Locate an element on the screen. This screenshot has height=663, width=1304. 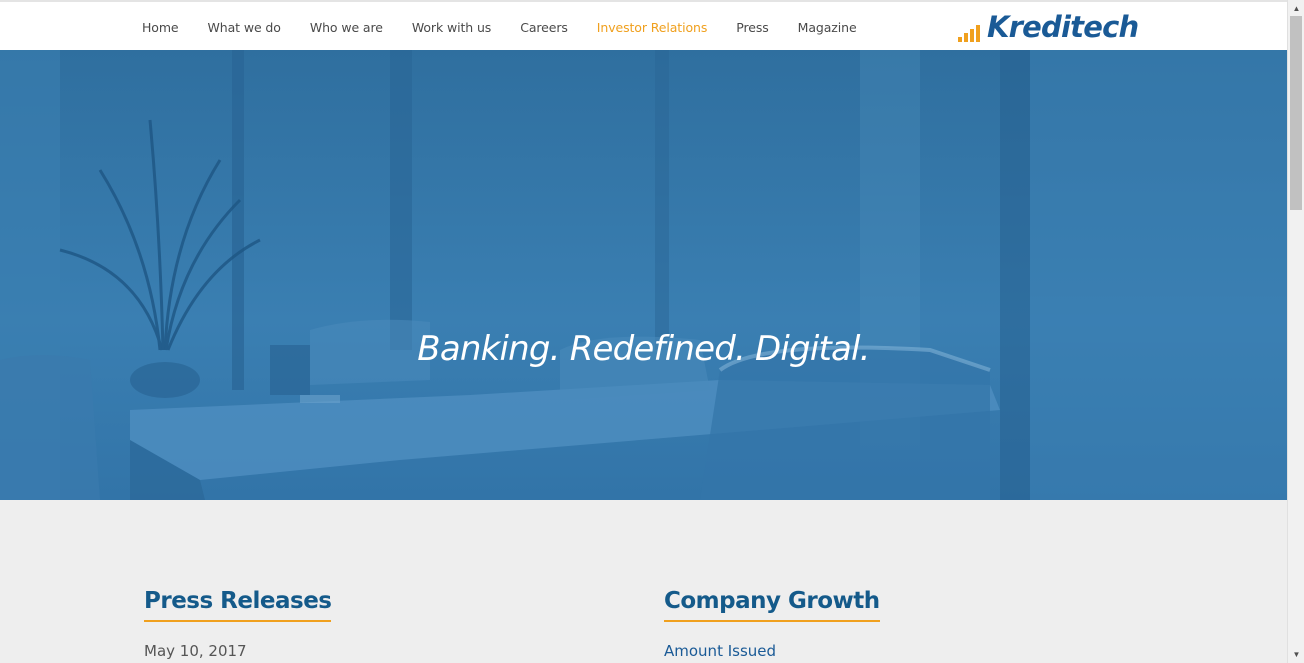
nav-careers: Careers is located at coordinates (544, 27).